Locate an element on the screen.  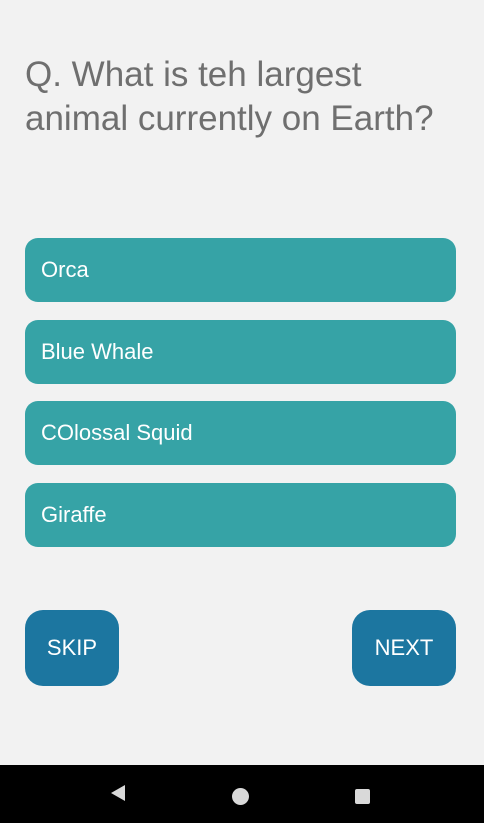
android-navigation-bar is located at coordinates (242, 794).